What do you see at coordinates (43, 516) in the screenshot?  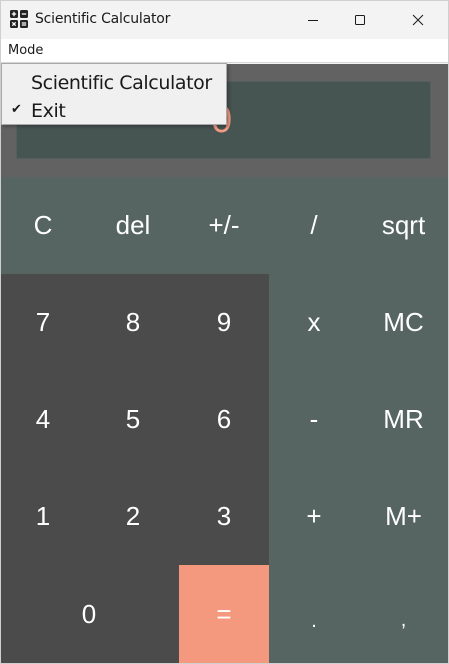 I see `digit-1-key: 1` at bounding box center [43, 516].